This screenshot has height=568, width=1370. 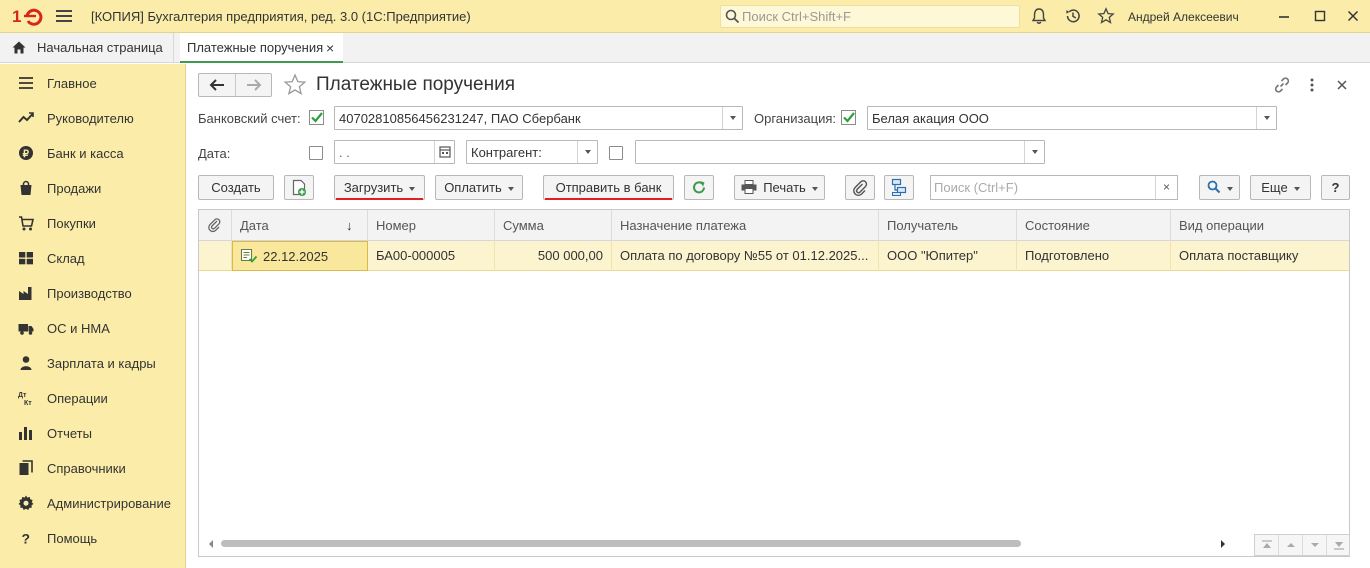 What do you see at coordinates (316, 117) in the screenshot?
I see `bank-account-checkbox` at bounding box center [316, 117].